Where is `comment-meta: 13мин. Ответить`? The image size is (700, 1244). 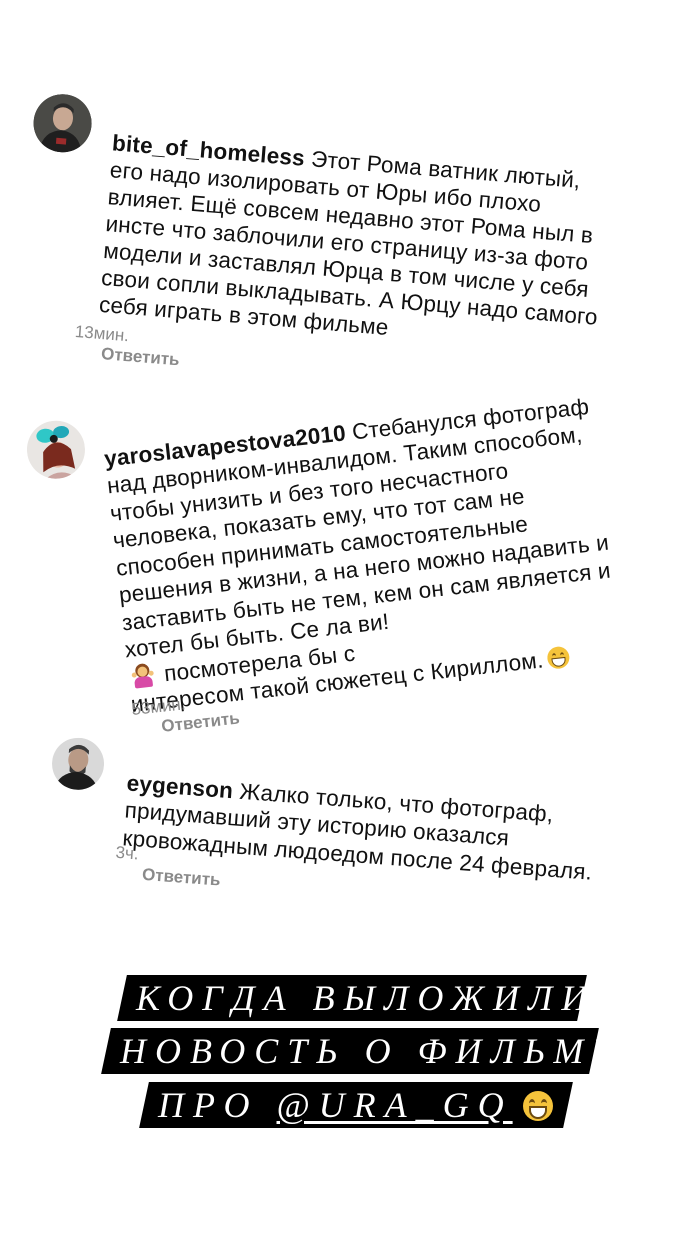 comment-meta: 13мин. Ответить is located at coordinates (126, 346).